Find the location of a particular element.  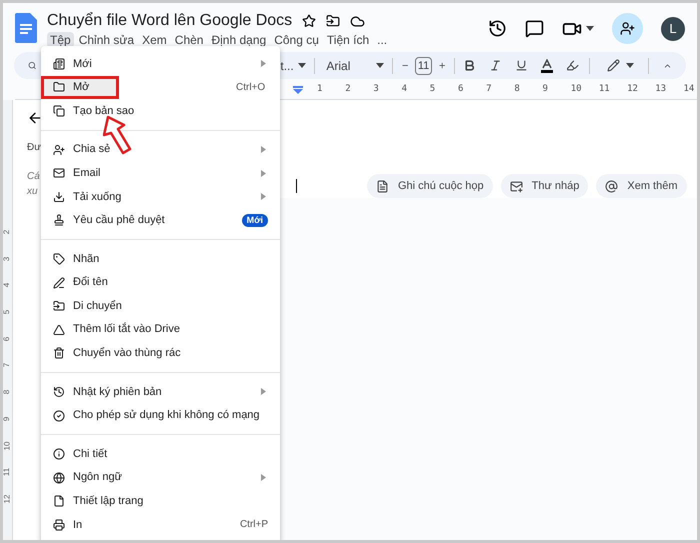

comment-icon is located at coordinates (534, 28).